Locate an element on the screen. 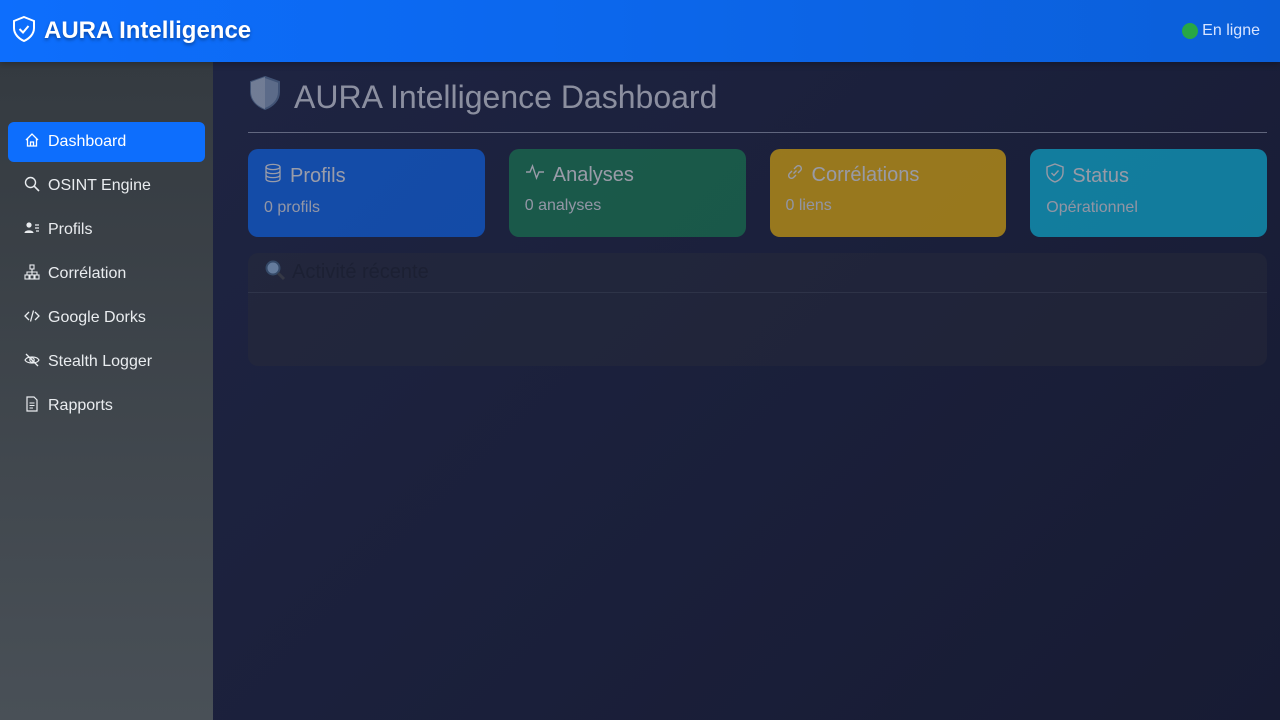 This screenshot has height=720, width=1280. search-icon is located at coordinates (32, 186).